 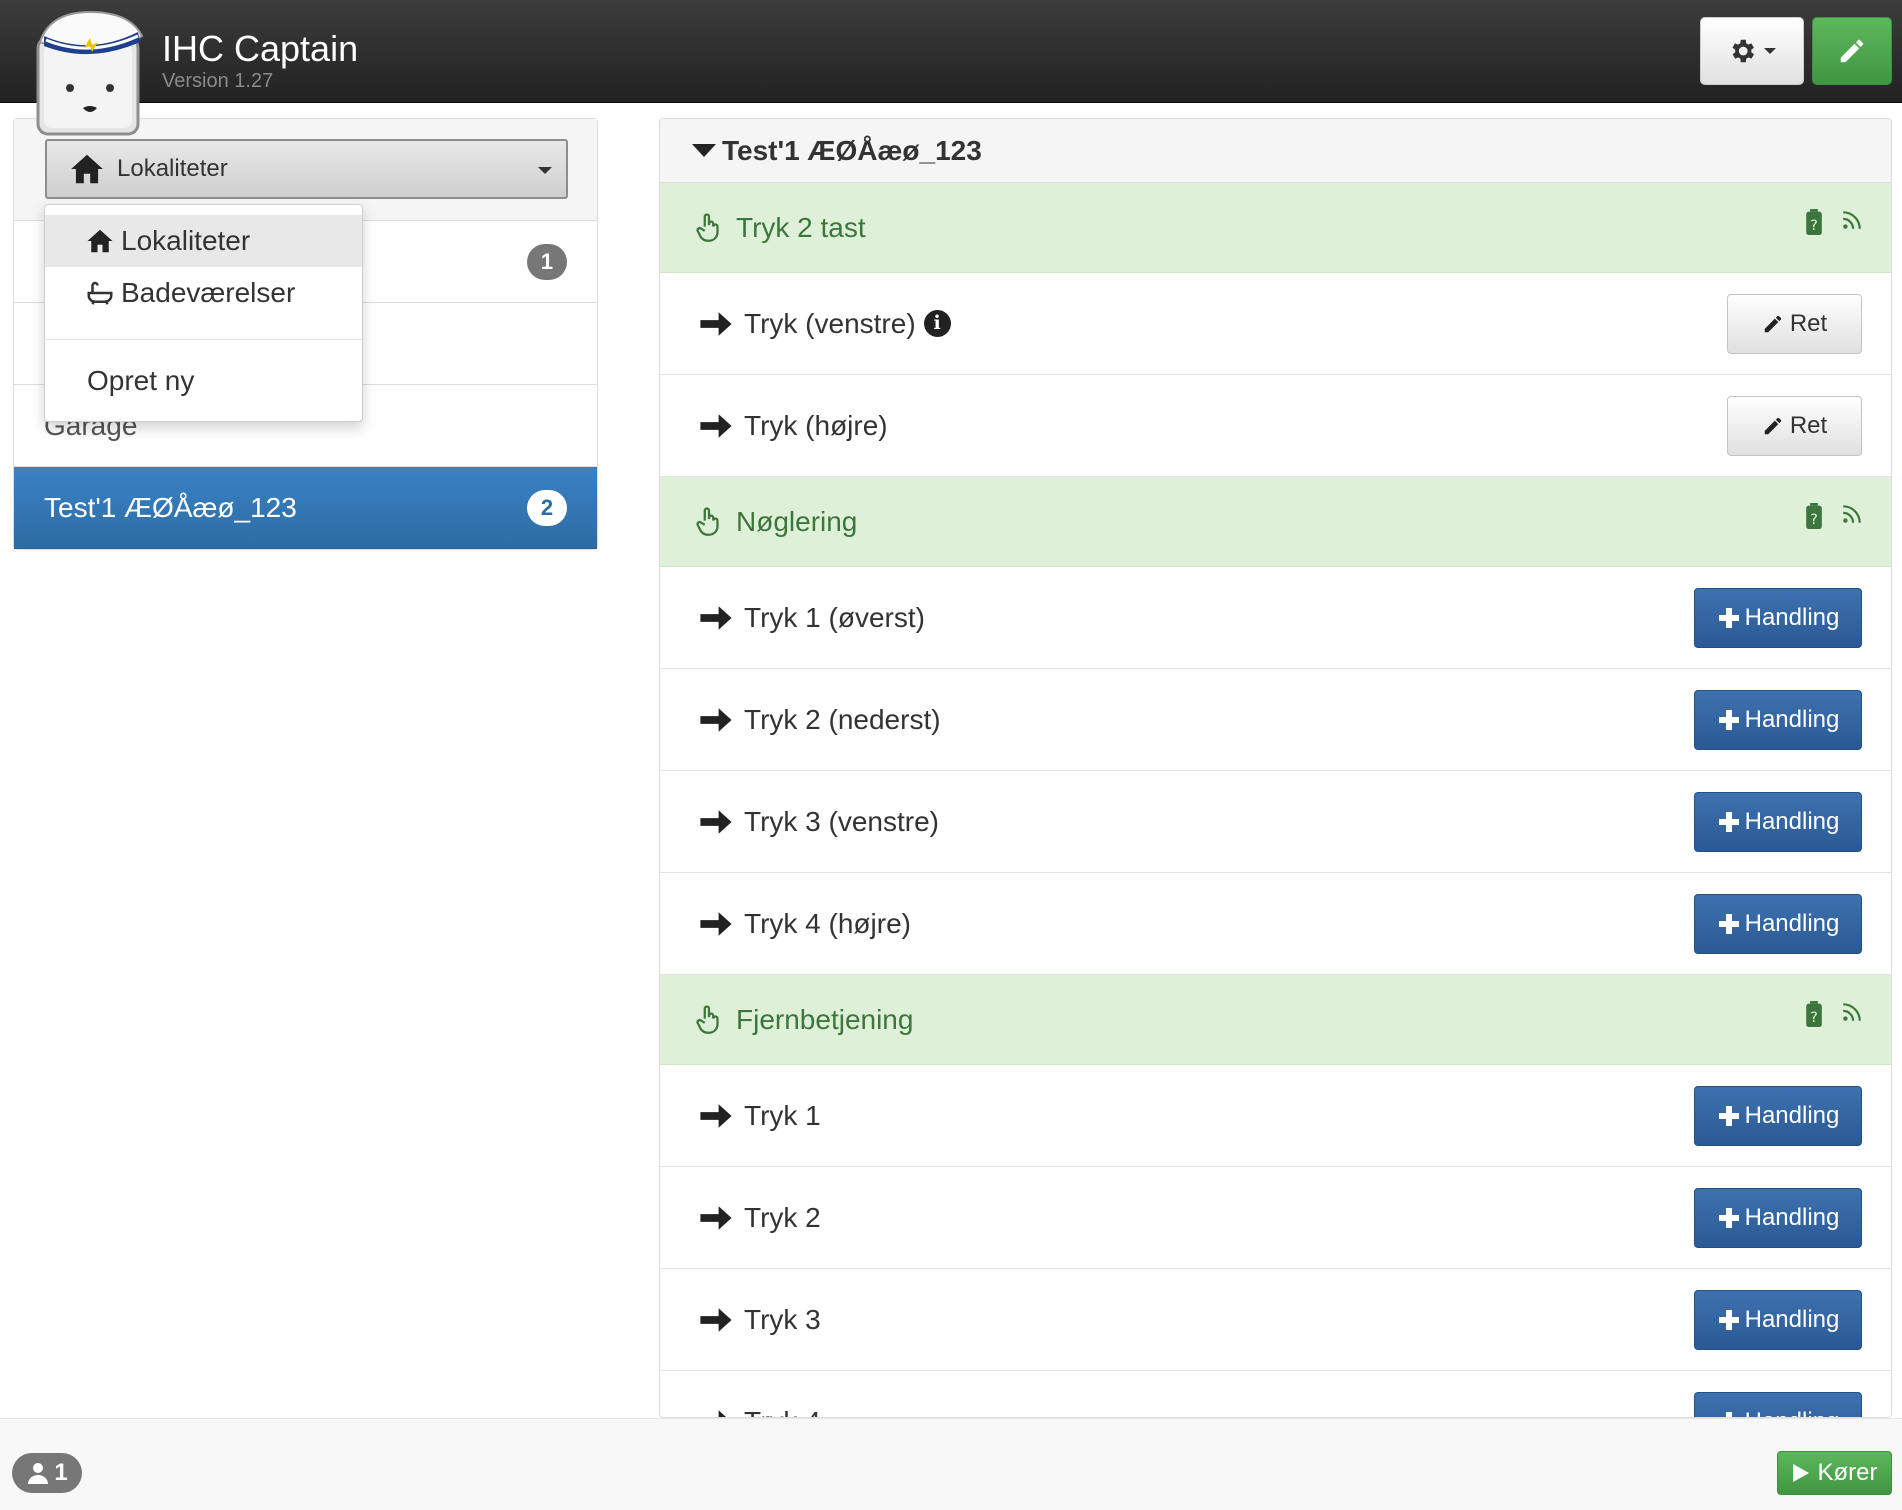 What do you see at coordinates (1275, 1218) in the screenshot?
I see `input-row: Tryk 2 Handling` at bounding box center [1275, 1218].